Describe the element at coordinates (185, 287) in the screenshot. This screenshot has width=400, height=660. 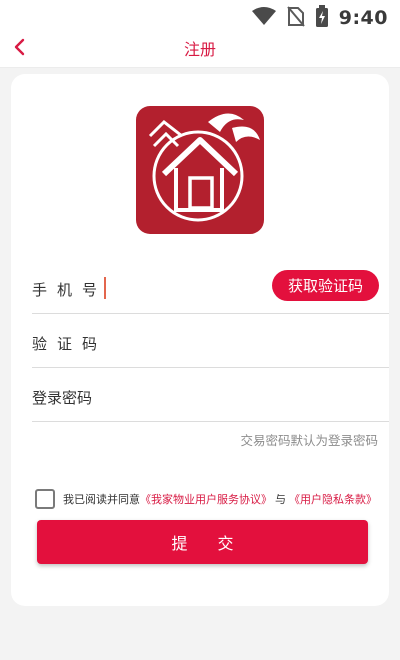
I see `phone-input` at that location.